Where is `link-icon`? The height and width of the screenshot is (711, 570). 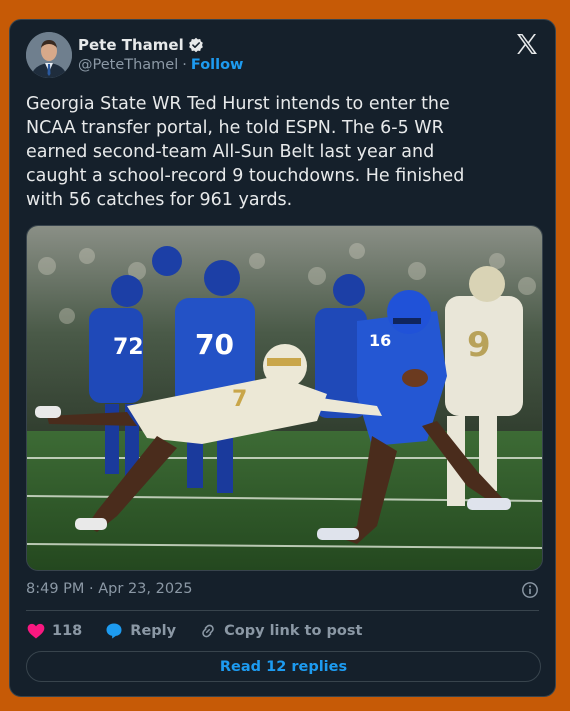
link-icon is located at coordinates (208, 631).